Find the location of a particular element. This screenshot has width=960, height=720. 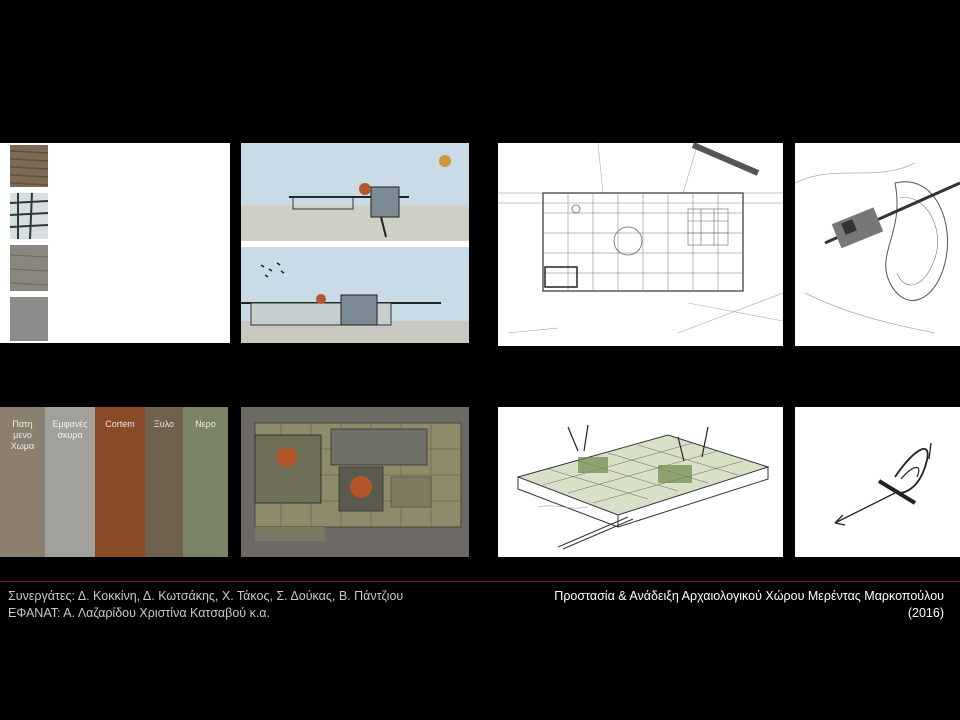

axonometric-sketch is located at coordinates (640, 482).